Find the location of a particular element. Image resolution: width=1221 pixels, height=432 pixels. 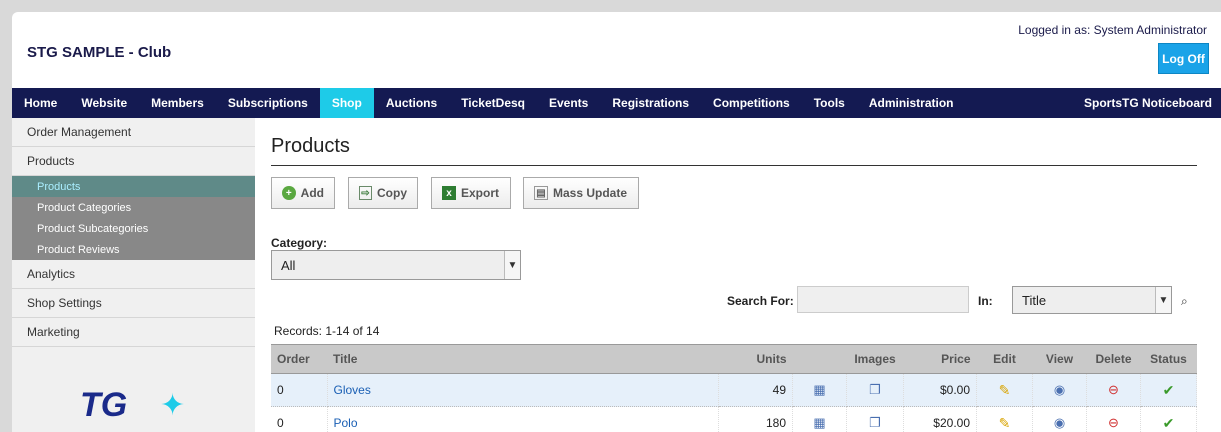

nav-home: Home is located at coordinates (40, 103).